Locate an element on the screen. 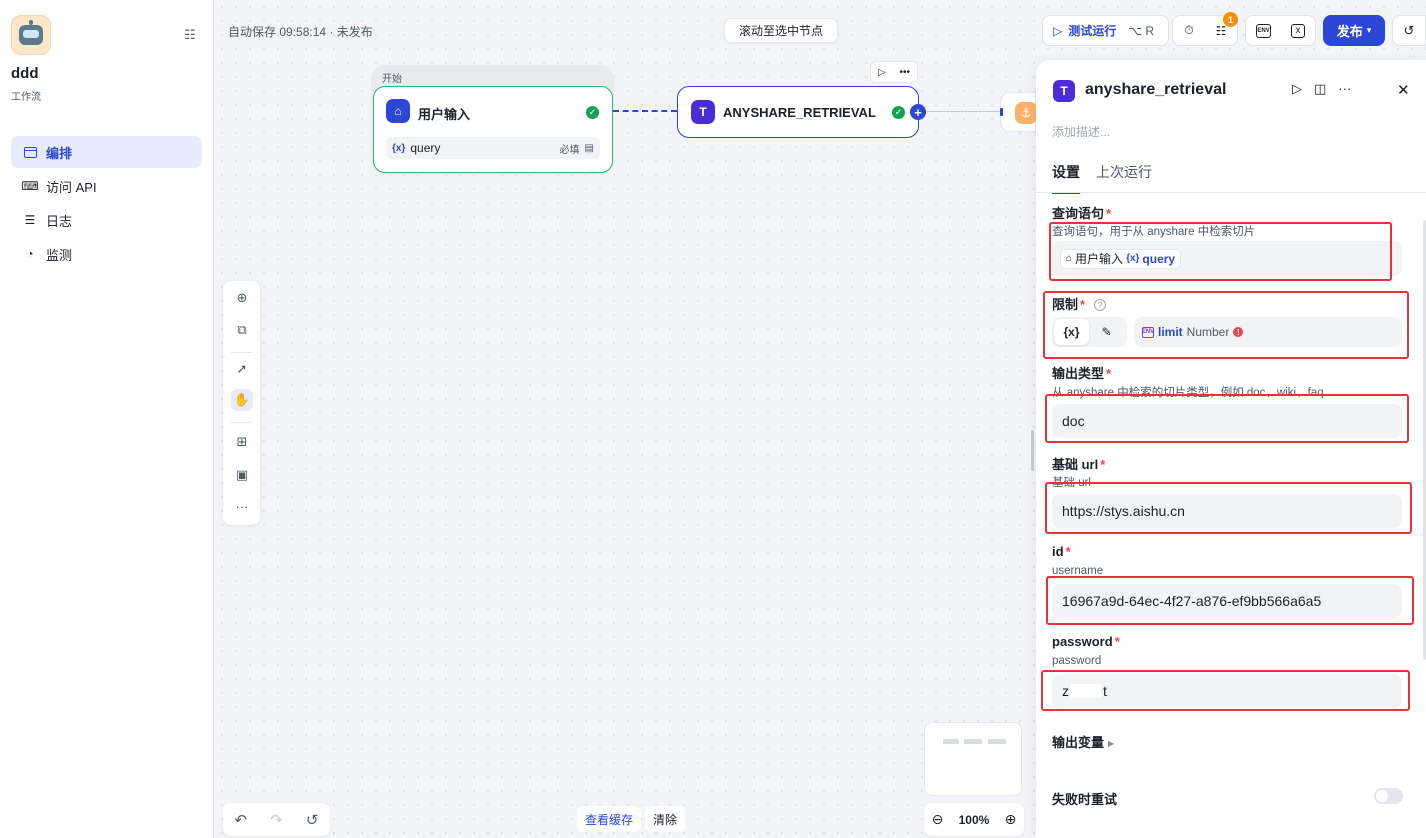 Image resolution: width=1426 pixels, height=838 pixels. base-url-input: https://stys.aishu.cn is located at coordinates (1227, 511).